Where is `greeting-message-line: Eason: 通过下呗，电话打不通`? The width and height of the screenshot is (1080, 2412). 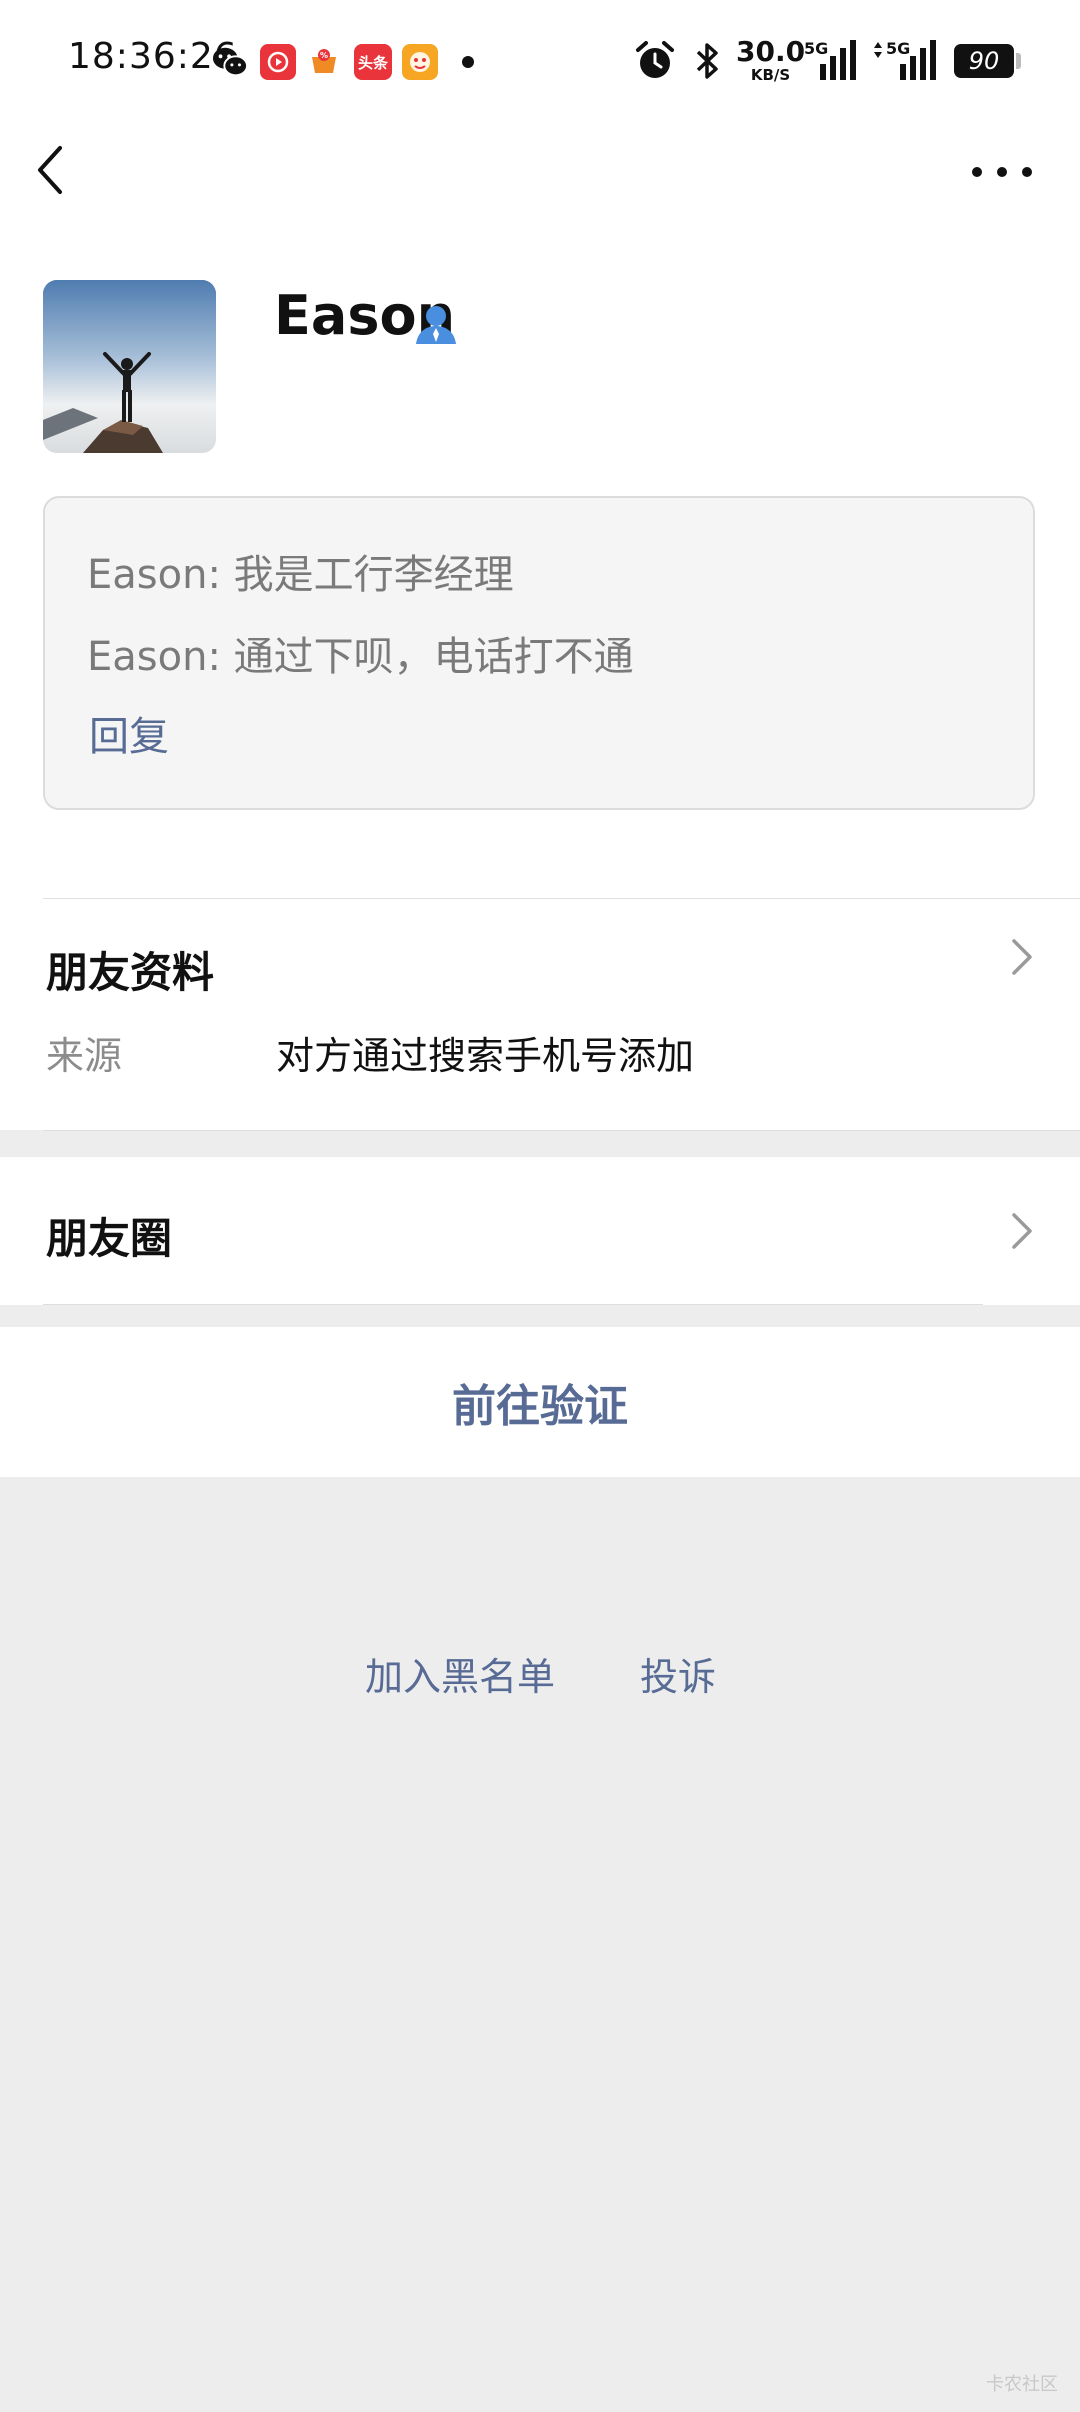
greeting-message-line: Eason: 通过下呗，电话打不通 is located at coordinates (360, 657).